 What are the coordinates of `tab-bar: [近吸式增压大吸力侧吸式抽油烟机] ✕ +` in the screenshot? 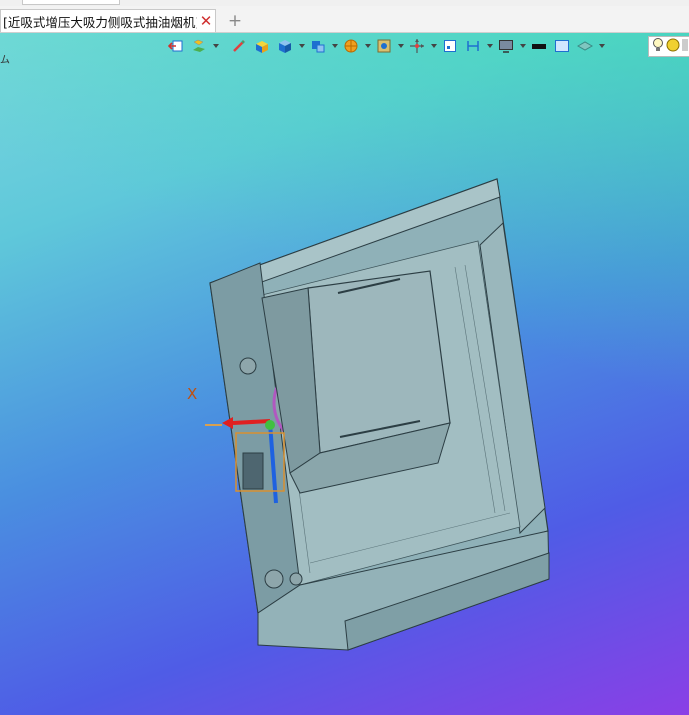 It's located at (344, 19).